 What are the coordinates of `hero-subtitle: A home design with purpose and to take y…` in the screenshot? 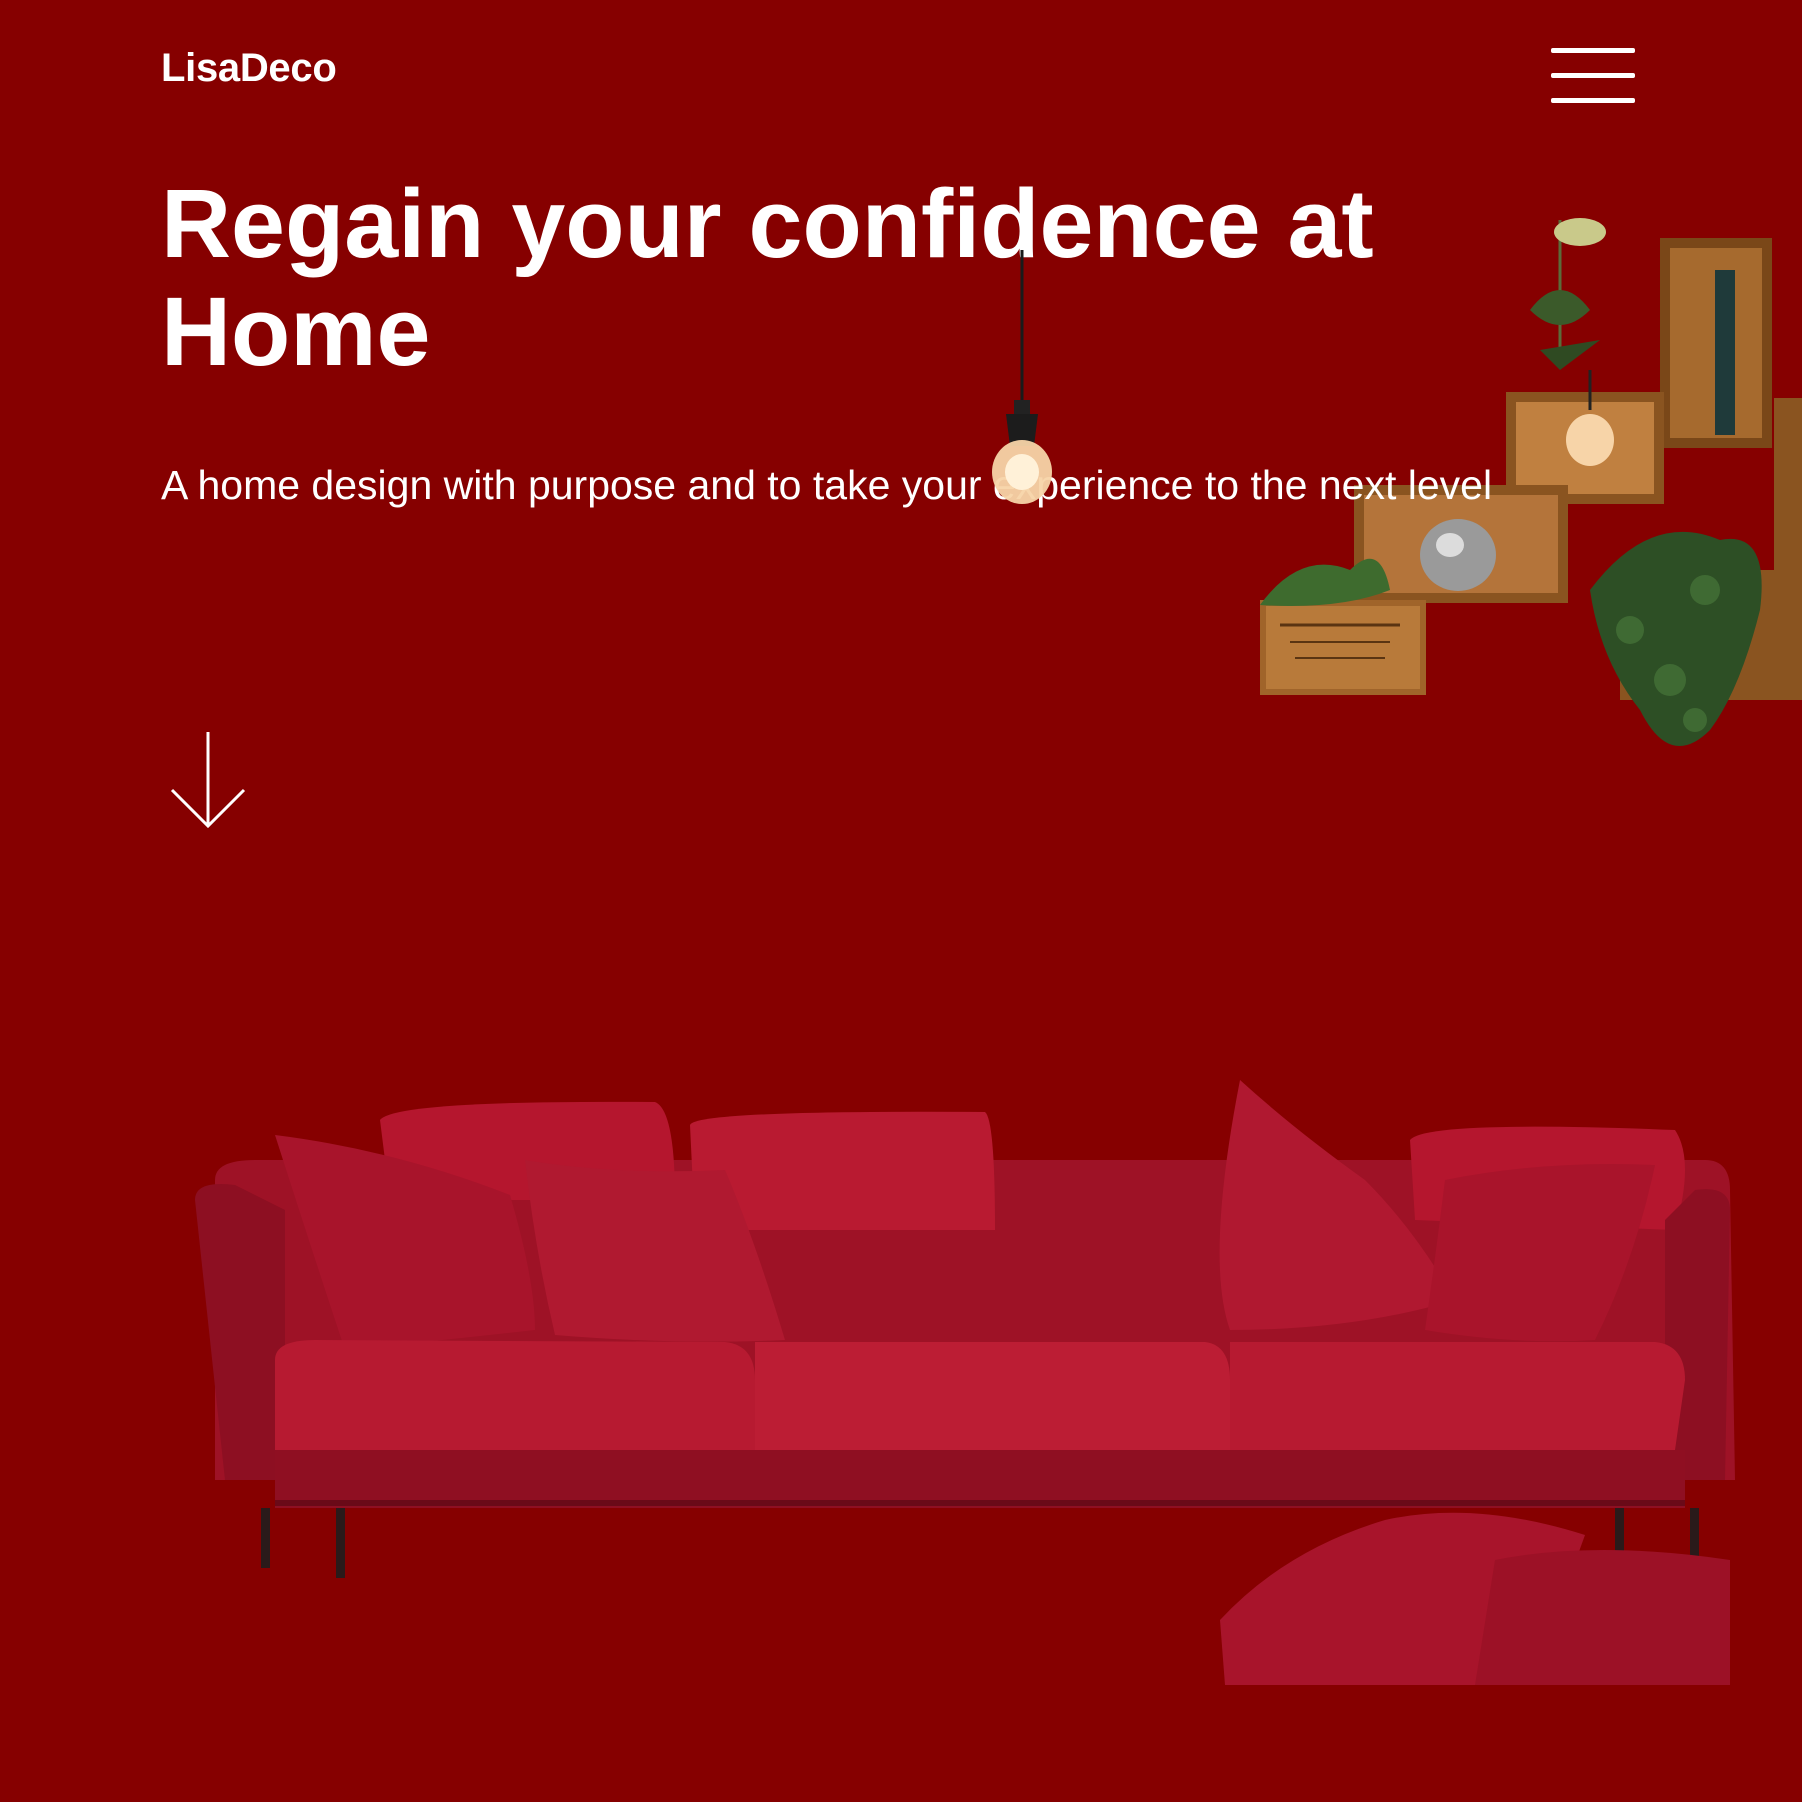 It's located at (827, 485).